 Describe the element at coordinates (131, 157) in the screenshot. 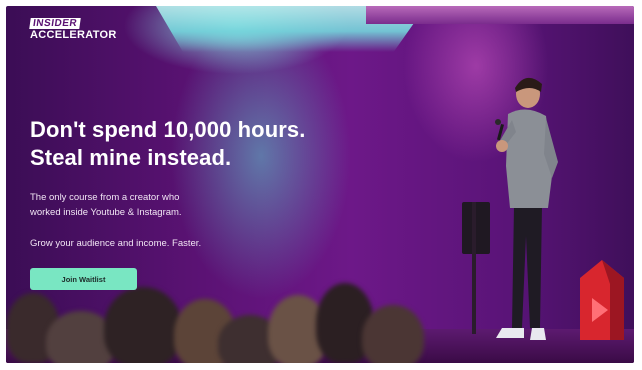

I see `headline-line-2: Steal mine instead.` at that location.